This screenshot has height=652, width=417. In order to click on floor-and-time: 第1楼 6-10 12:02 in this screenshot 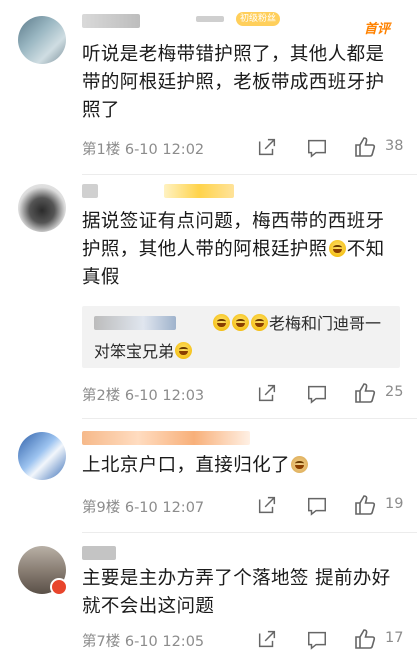, I will do `click(143, 150)`.